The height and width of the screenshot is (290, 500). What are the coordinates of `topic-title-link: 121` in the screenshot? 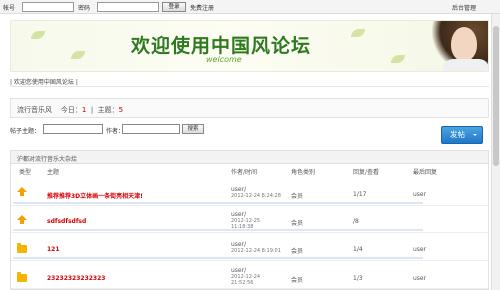 It's located at (53, 249).